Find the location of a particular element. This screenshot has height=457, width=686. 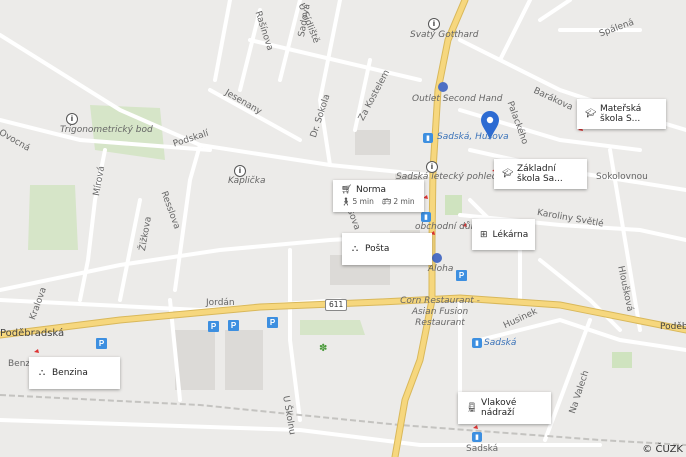

walk-time: 5 min is located at coordinates (363, 201).